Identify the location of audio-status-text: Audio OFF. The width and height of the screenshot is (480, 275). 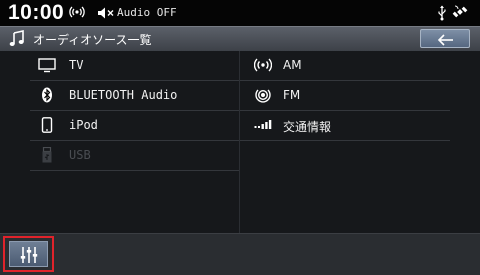
(147, 12).